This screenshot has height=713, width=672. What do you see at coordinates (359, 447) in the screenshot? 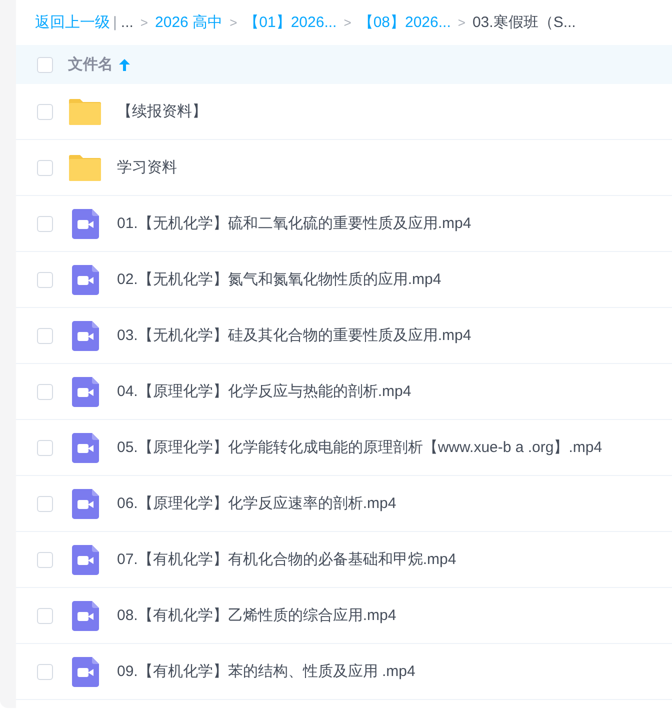
I see `file-name: 05.【原理化学】化学能转化成电能的原理剖析【www.xue-b a .org】.mp4` at bounding box center [359, 447].